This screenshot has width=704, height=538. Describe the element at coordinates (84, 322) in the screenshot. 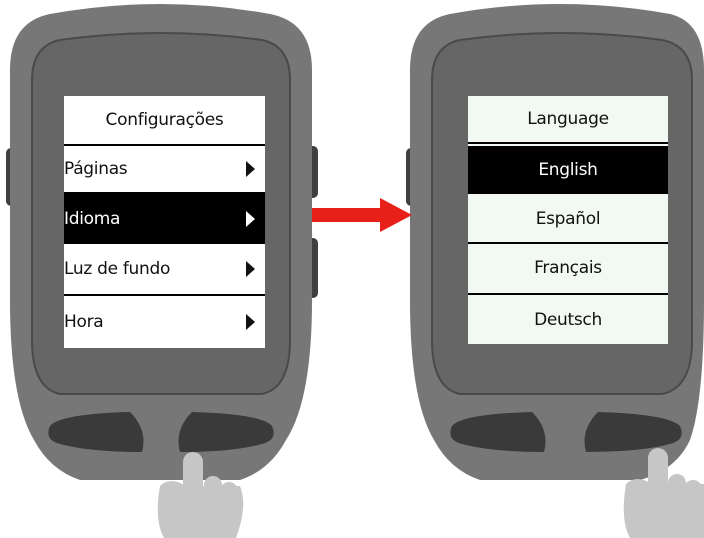

I see `menu-item-label: Hora` at that location.